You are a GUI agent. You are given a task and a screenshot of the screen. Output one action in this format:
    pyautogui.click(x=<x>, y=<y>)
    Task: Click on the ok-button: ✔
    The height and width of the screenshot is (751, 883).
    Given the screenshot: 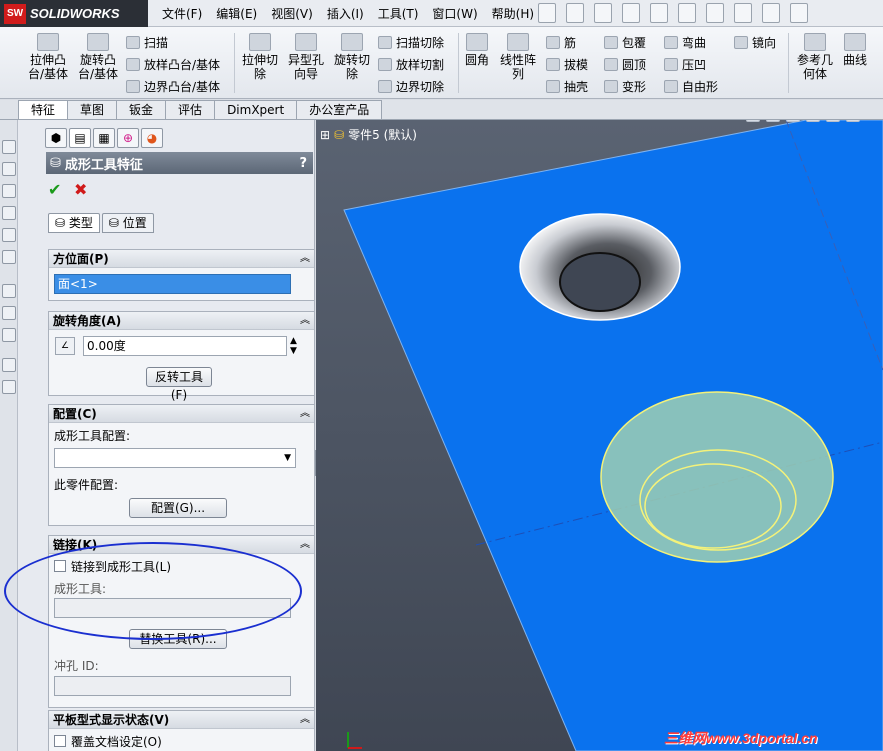 What is the action you would take?
    pyautogui.click(x=54, y=189)
    